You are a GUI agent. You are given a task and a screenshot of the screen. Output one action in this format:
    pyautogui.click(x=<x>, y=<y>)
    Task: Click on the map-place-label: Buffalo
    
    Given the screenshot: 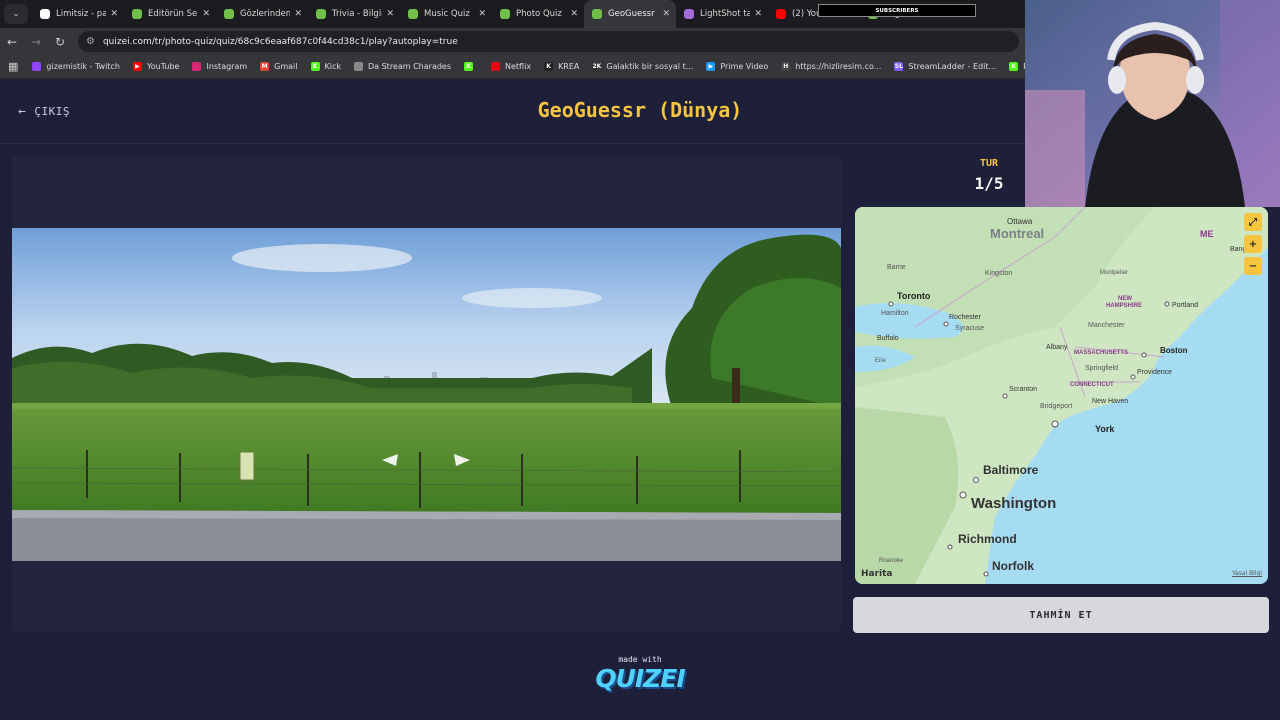 What is the action you would take?
    pyautogui.click(x=888, y=338)
    